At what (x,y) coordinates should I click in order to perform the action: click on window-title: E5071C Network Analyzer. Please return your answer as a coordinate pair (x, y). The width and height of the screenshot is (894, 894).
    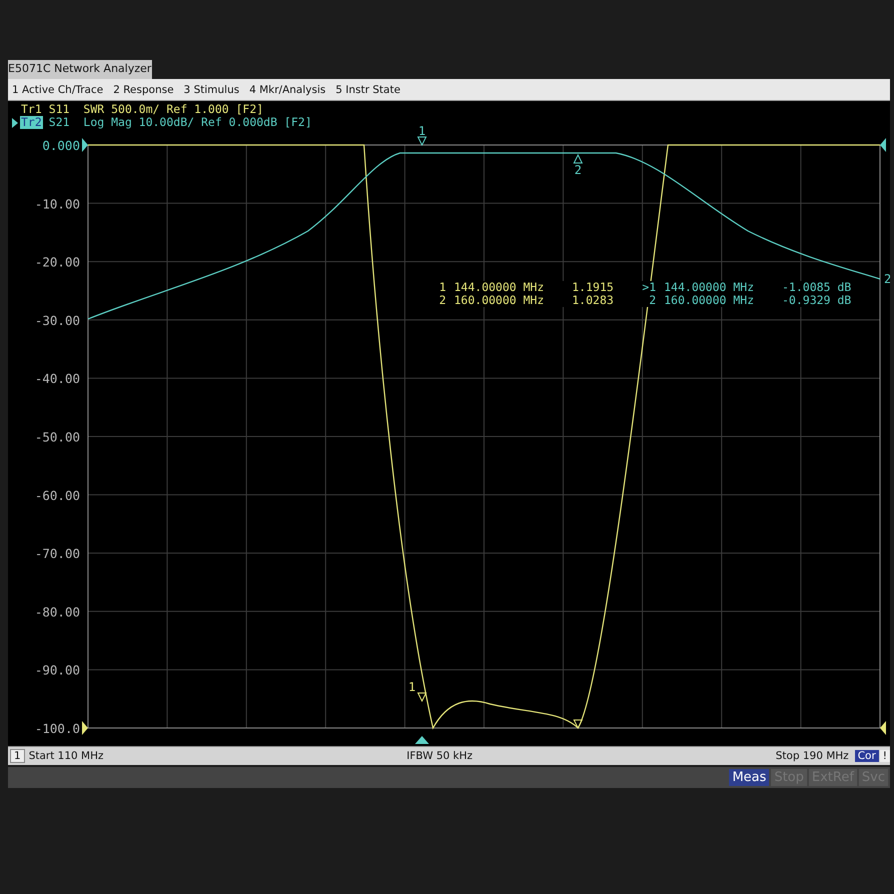
    Looking at the image, I should click on (80, 69).